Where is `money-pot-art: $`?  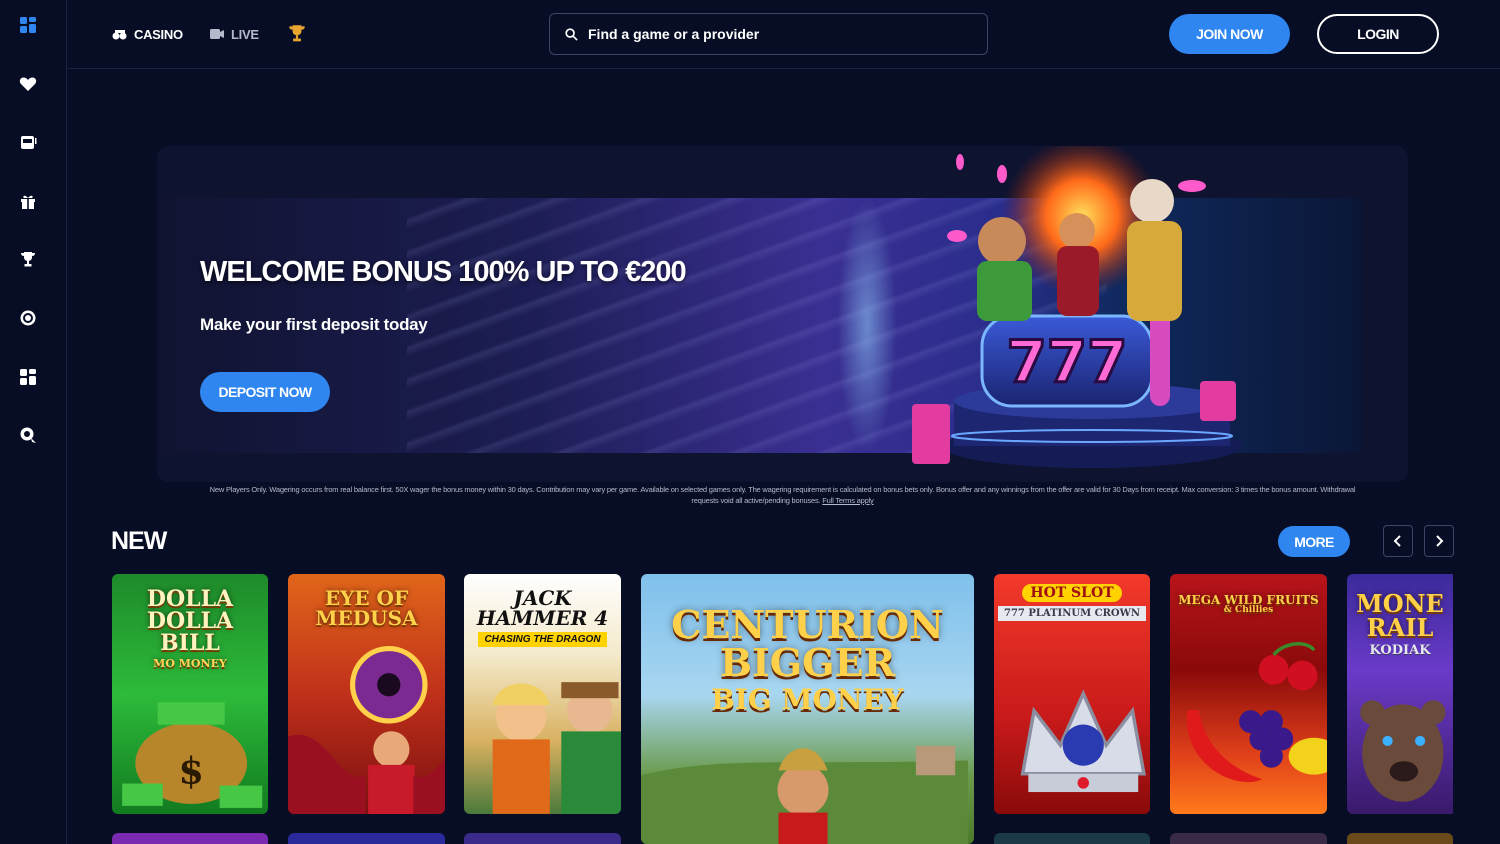 money-pot-art: $ is located at coordinates (192, 755).